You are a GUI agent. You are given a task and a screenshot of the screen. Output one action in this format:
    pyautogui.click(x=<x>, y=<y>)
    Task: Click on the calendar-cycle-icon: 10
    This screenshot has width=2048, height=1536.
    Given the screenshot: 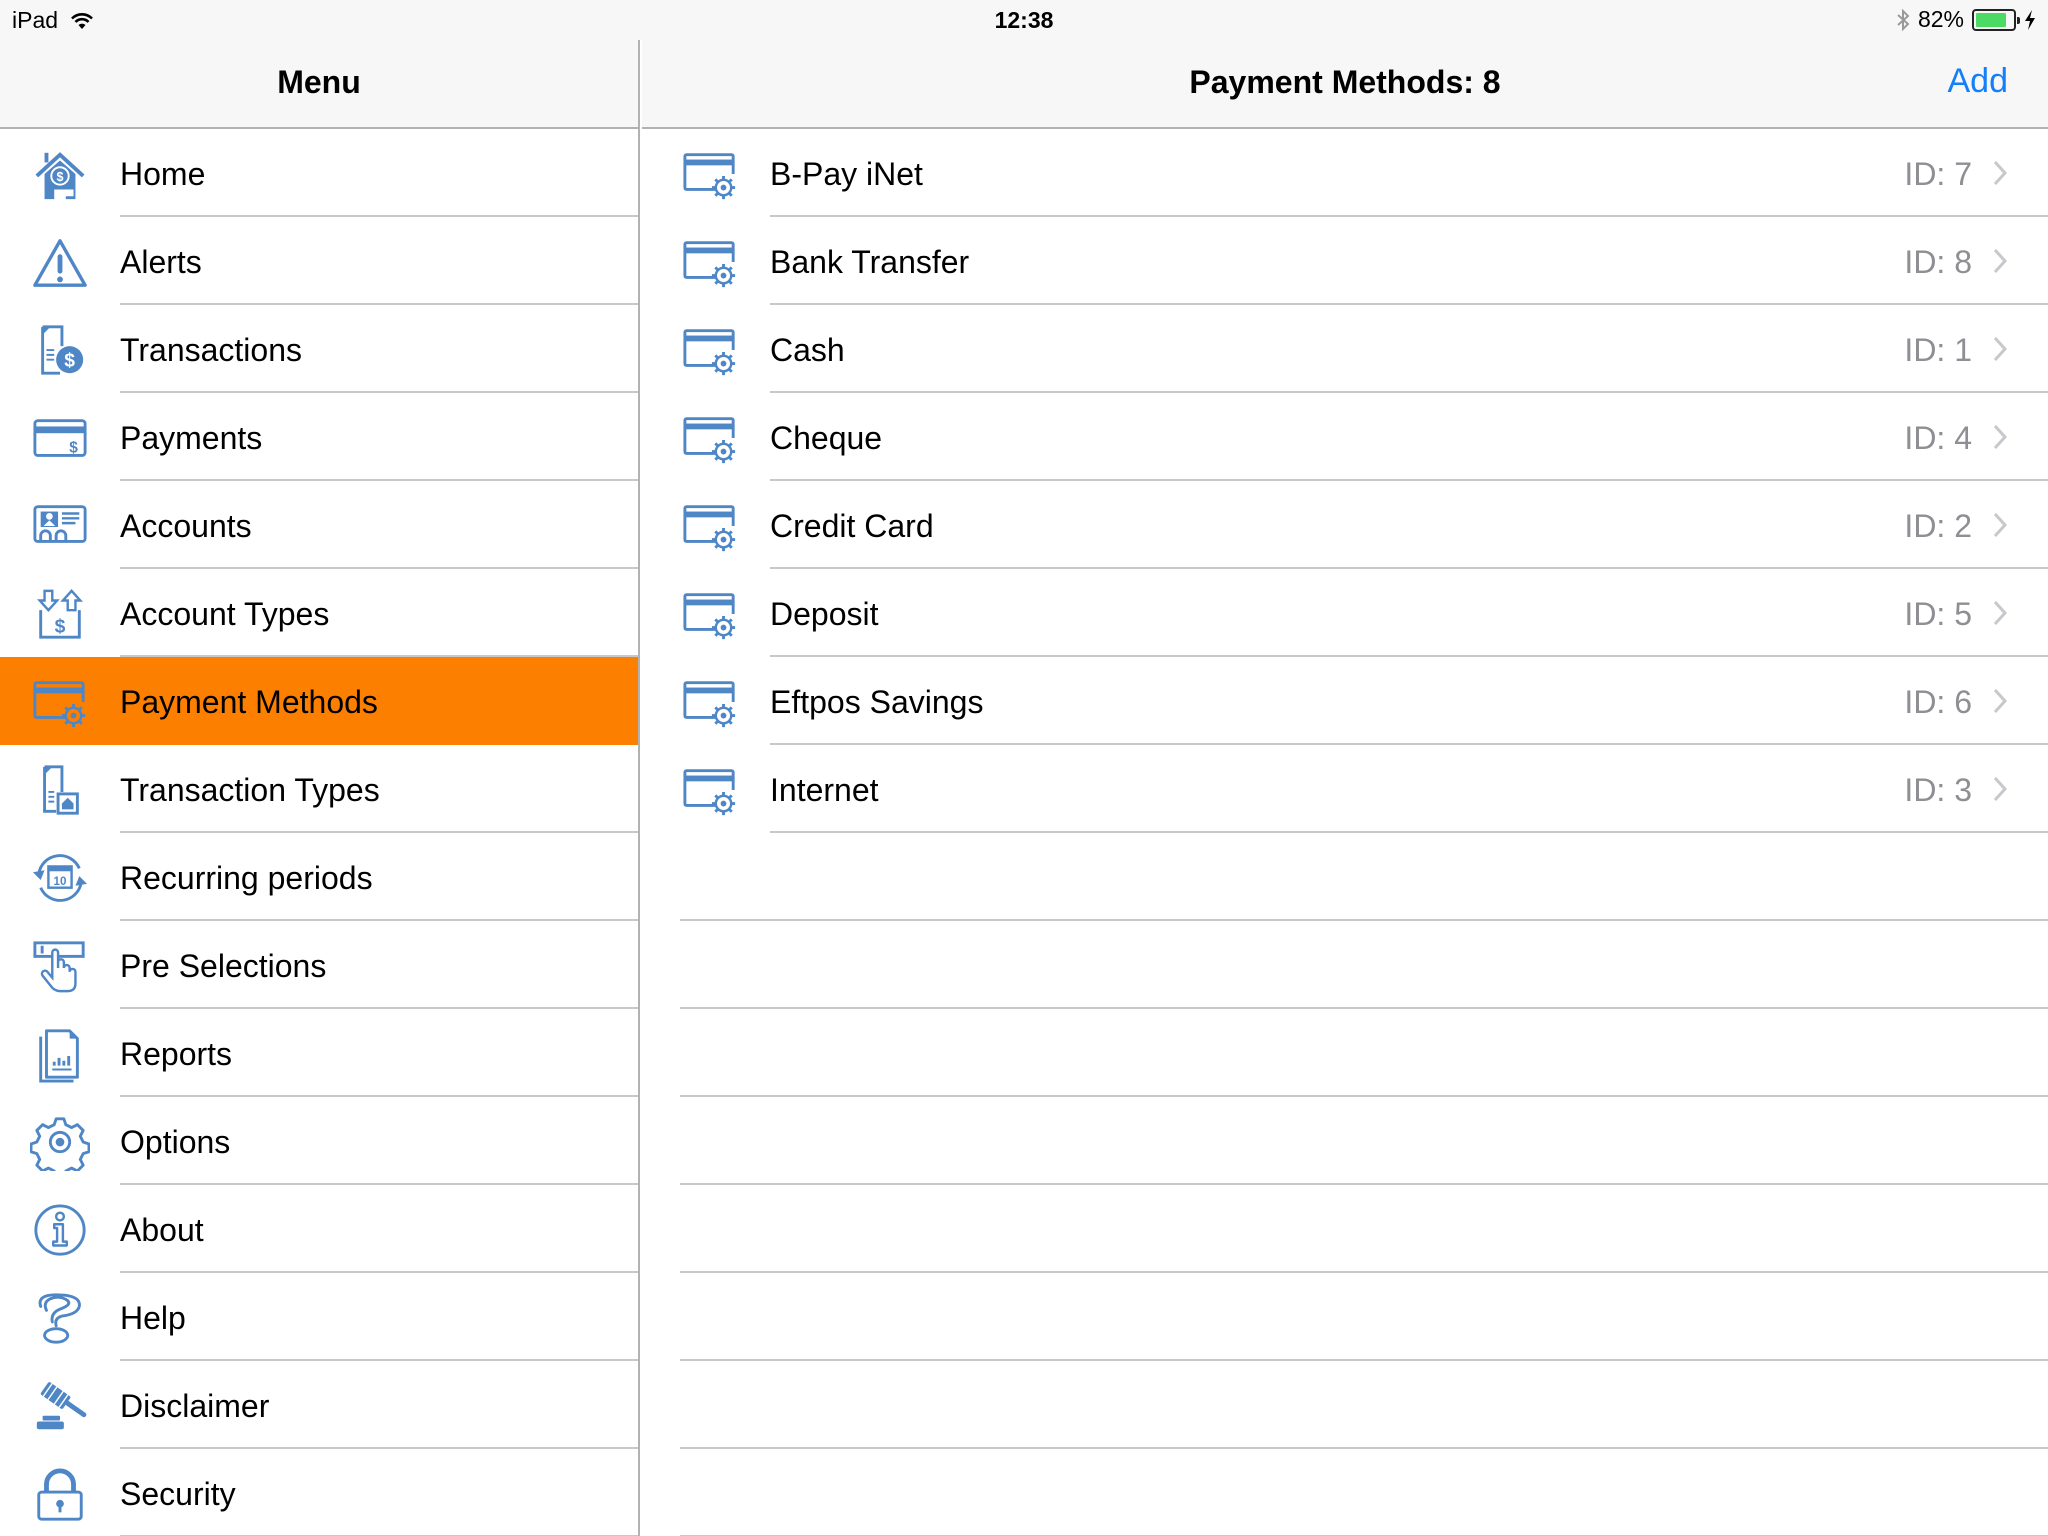 What is the action you would take?
    pyautogui.click(x=60, y=878)
    